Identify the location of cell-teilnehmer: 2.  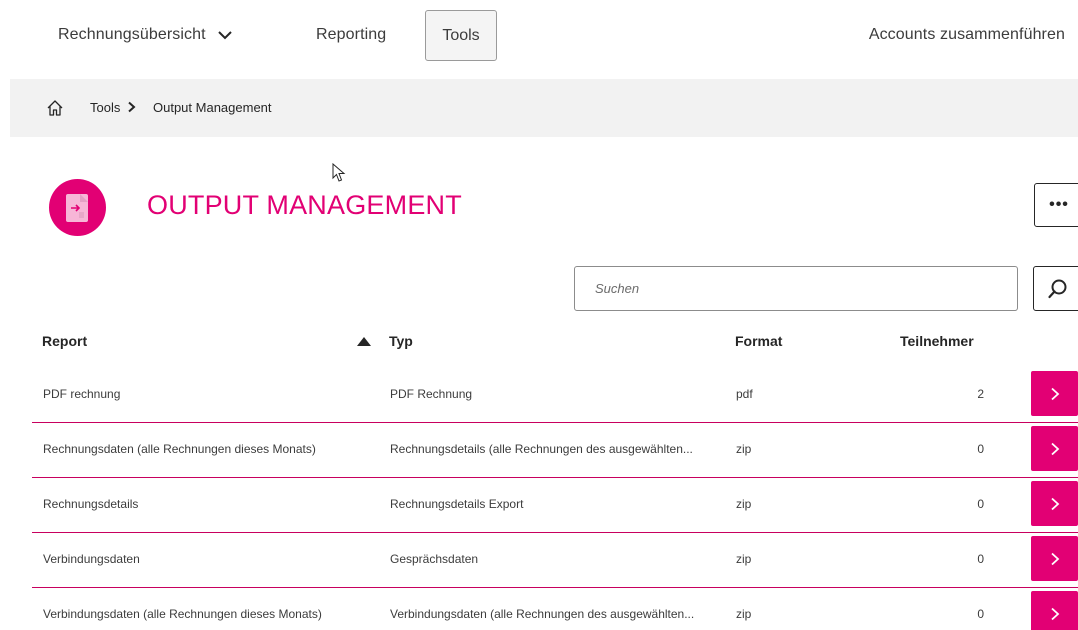
(980, 394).